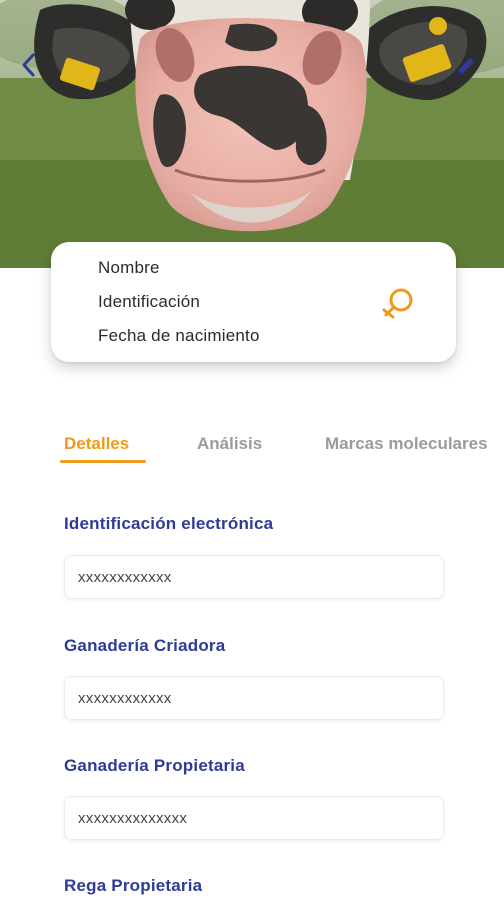 The image size is (504, 900). I want to click on field-label-identificacion-electronica: Identificación electrónica, so click(169, 523).